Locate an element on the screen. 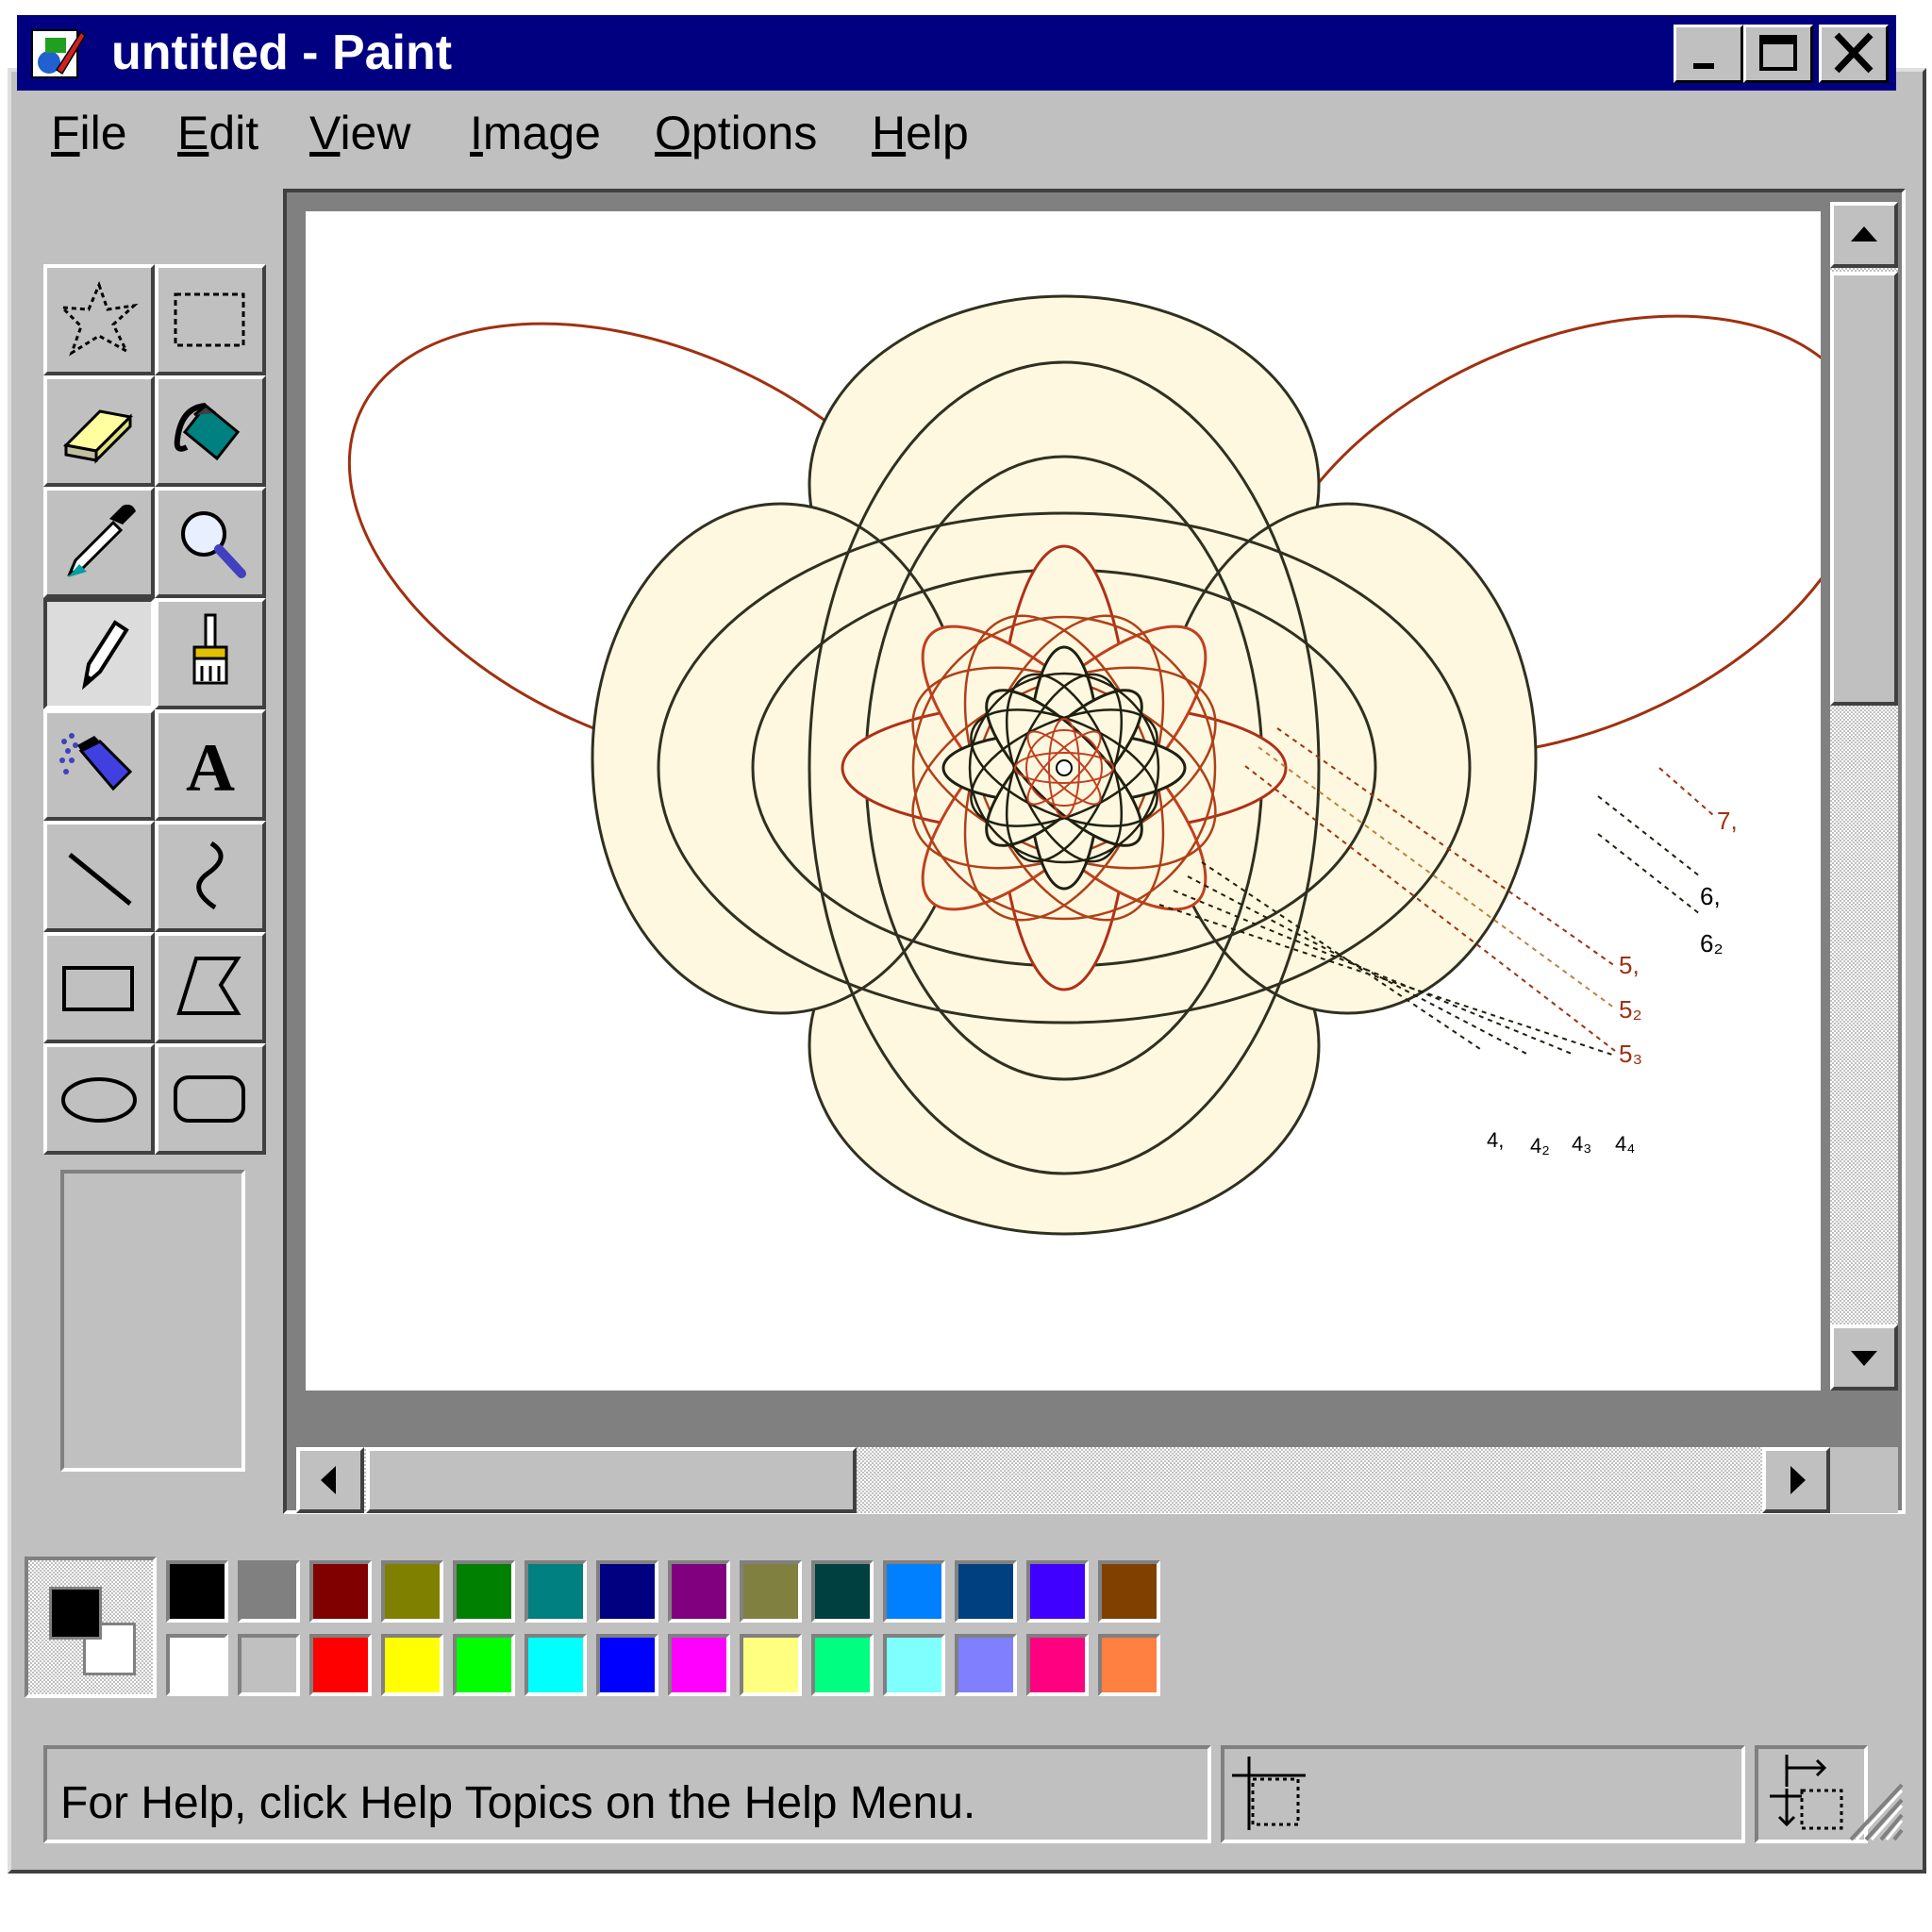  tool-line is located at coordinates (99, 877).